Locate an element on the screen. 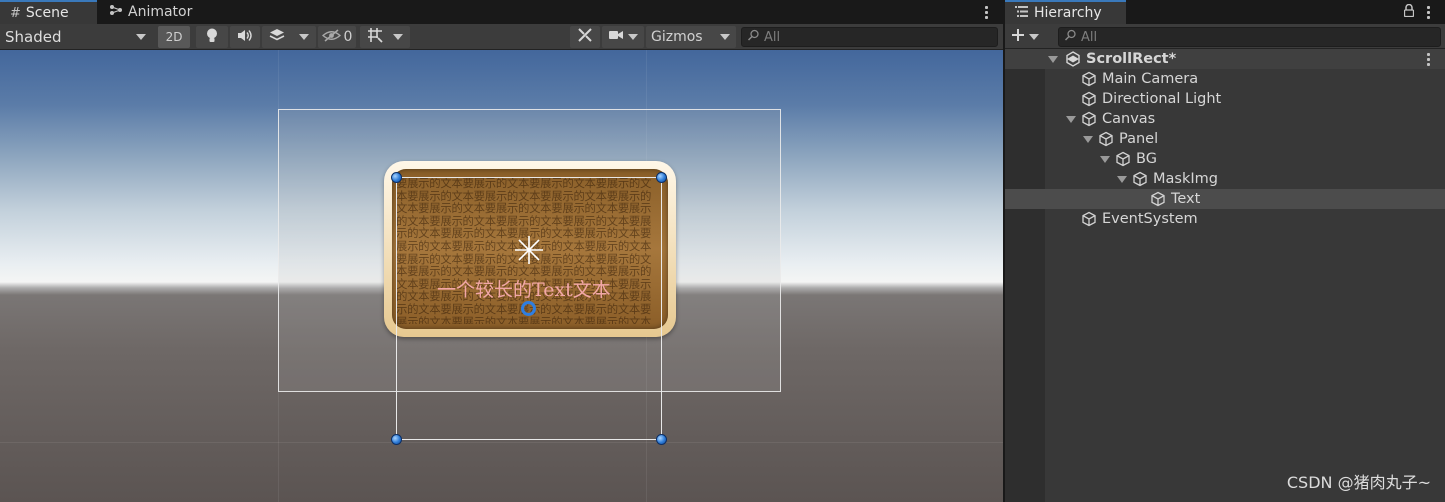 The height and width of the screenshot is (502, 1445). camera-dropdown is located at coordinates (623, 37).